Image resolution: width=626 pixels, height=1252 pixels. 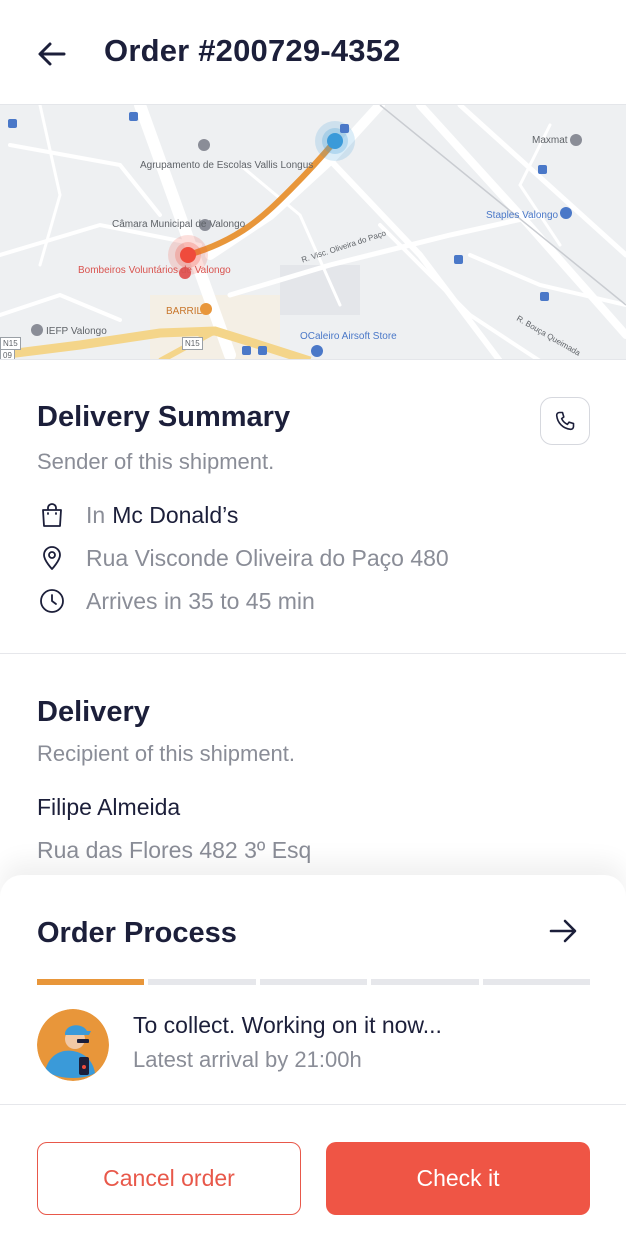 I want to click on sender-address-row: Rua Visconde Oliveira do Paço 480, so click(x=243, y=558).